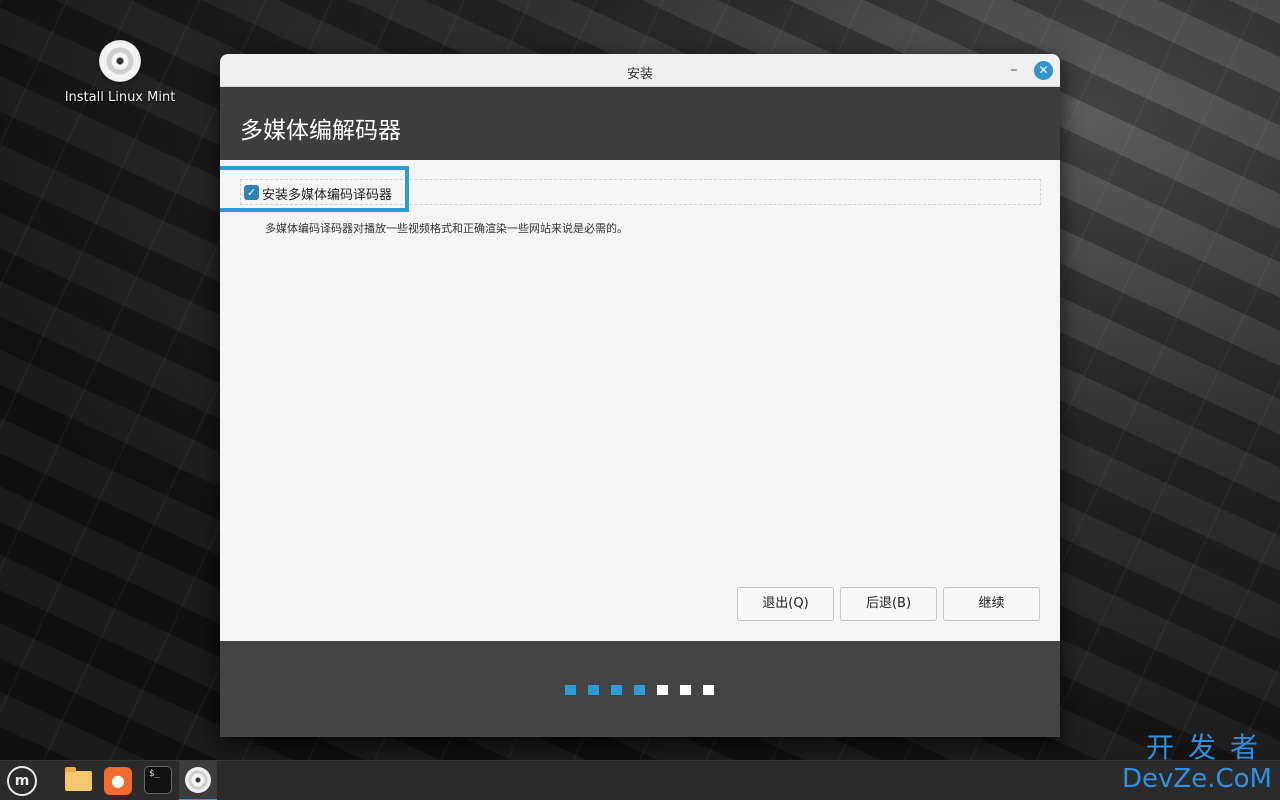  I want to click on step-progress-indicator, so click(639, 690).